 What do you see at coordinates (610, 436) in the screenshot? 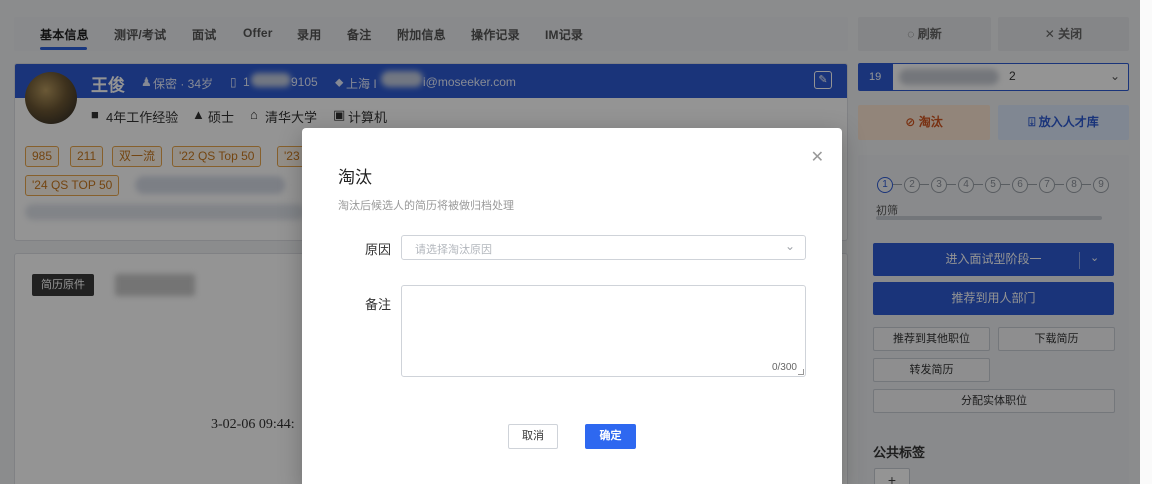
I see `confirm-button: 确定` at bounding box center [610, 436].